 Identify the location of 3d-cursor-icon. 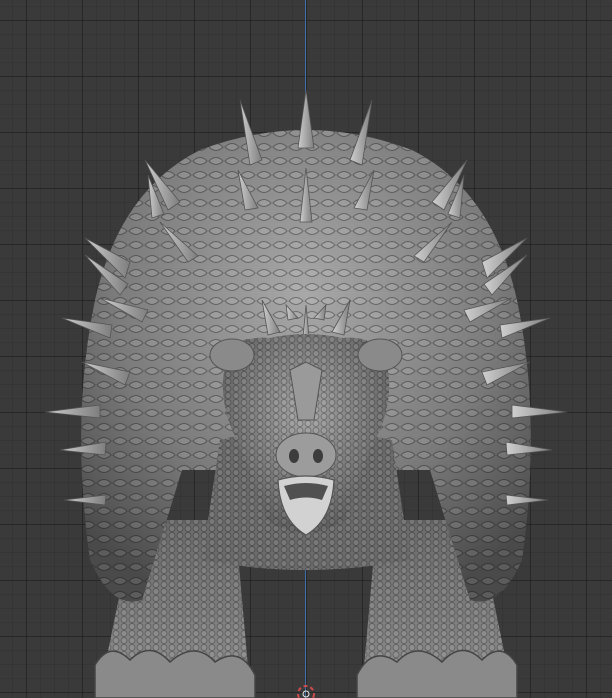
(306, 691).